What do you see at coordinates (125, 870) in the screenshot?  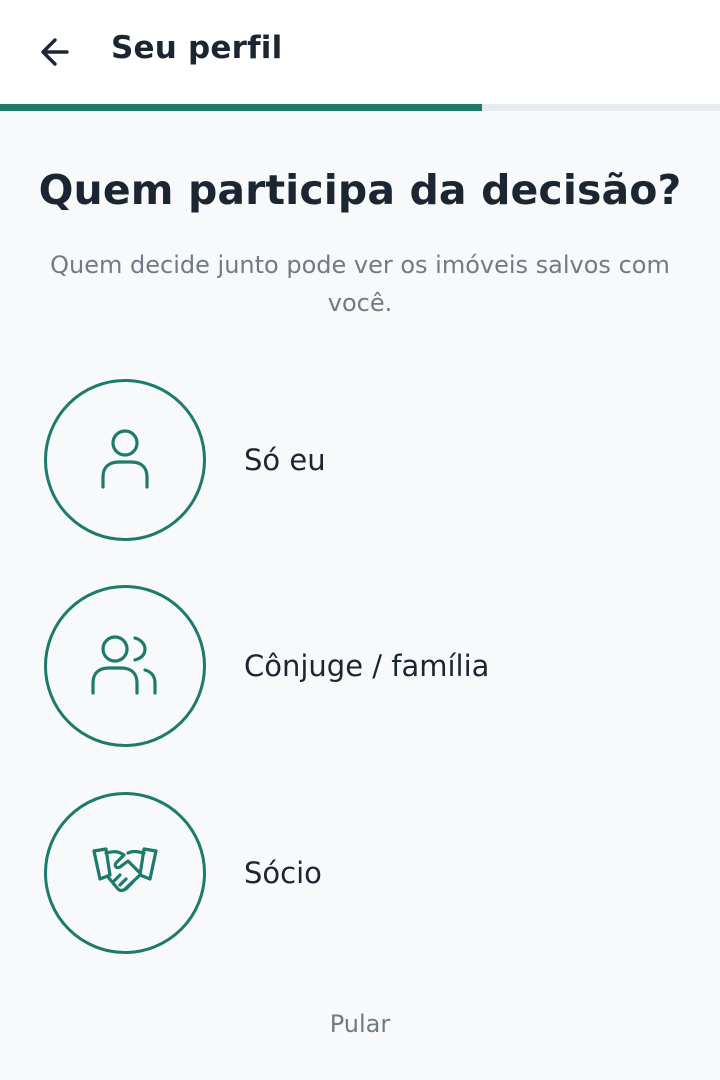 I see `handshake-icon` at bounding box center [125, 870].